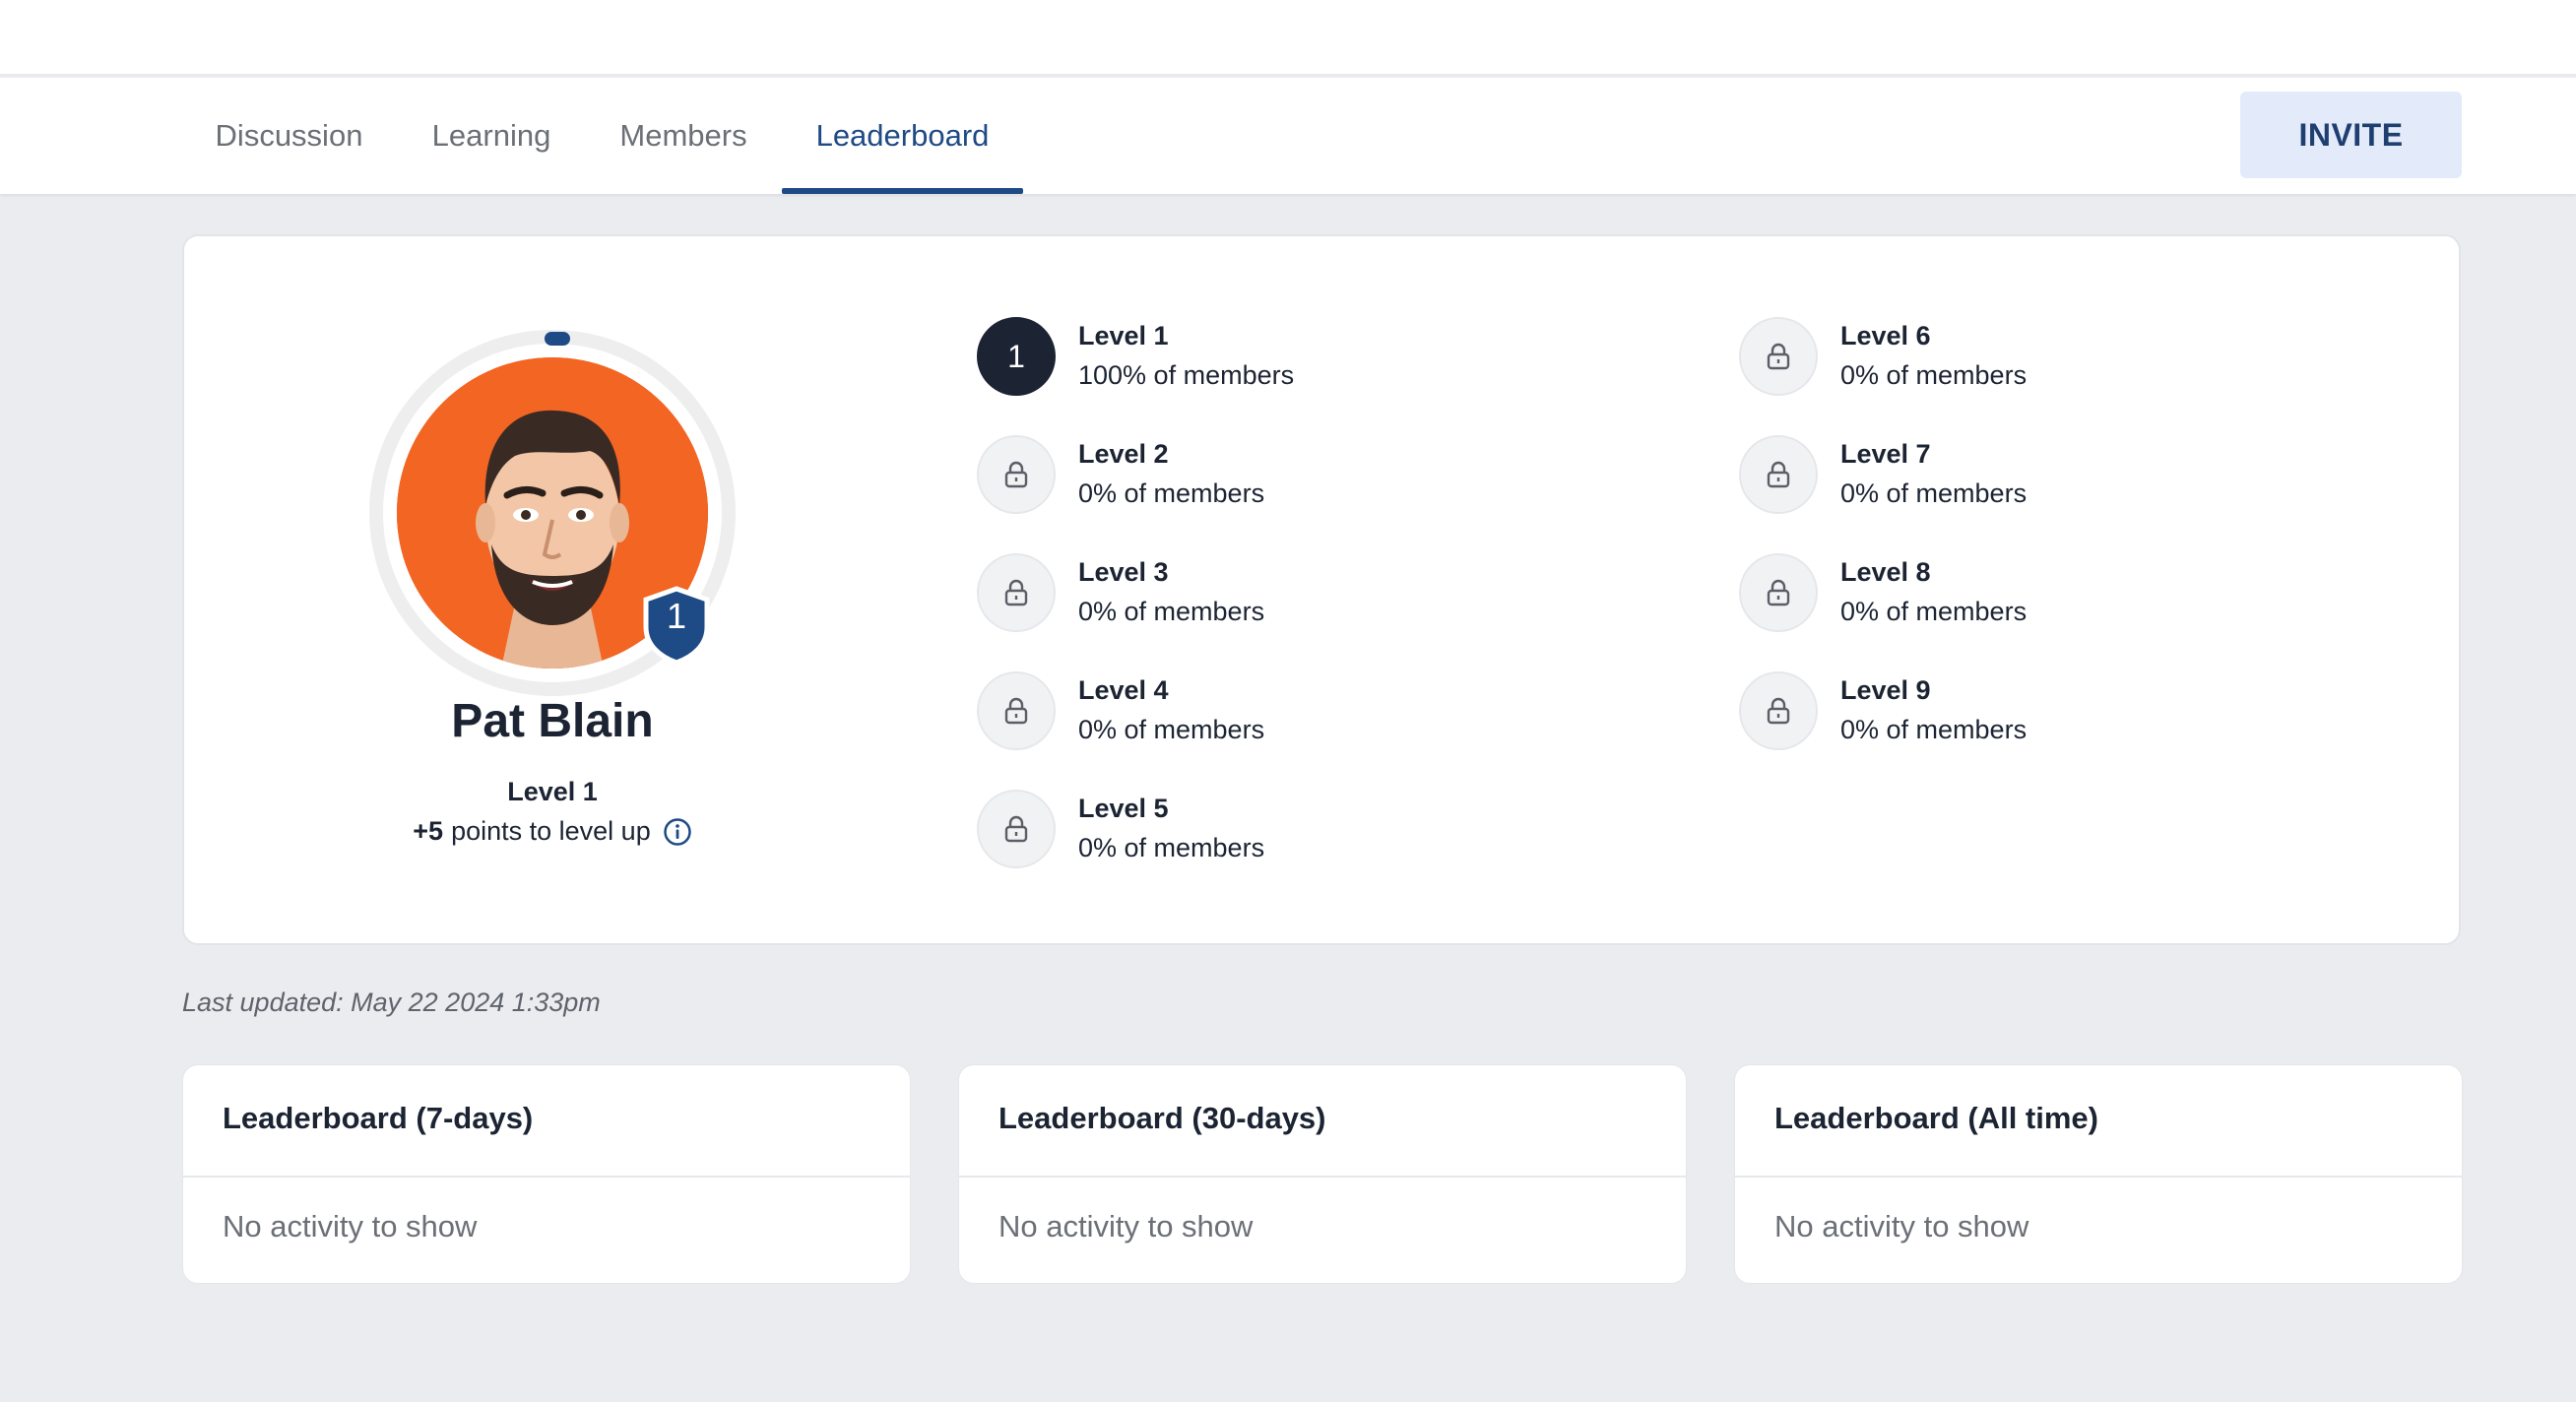  What do you see at coordinates (552, 791) in the screenshot?
I see `profile-level: Level 1` at bounding box center [552, 791].